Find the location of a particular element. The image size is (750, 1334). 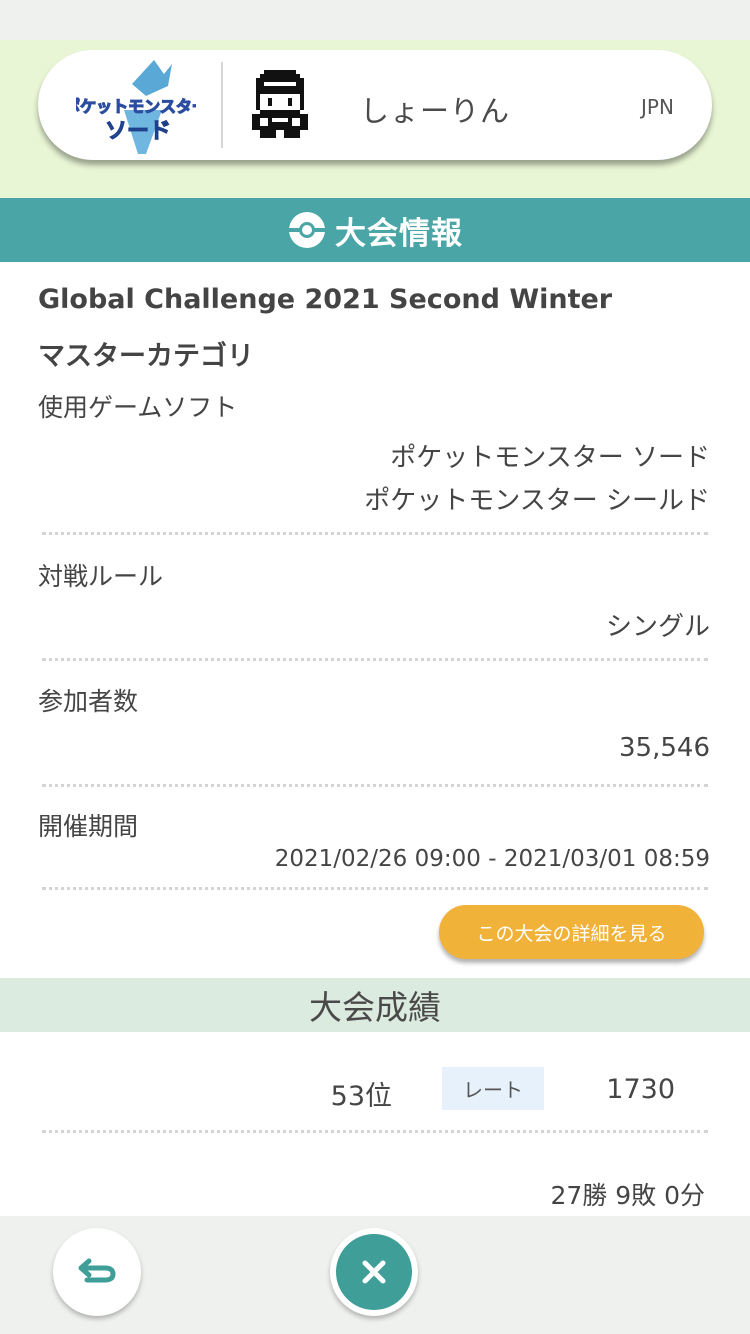

card-divider is located at coordinates (222, 105).